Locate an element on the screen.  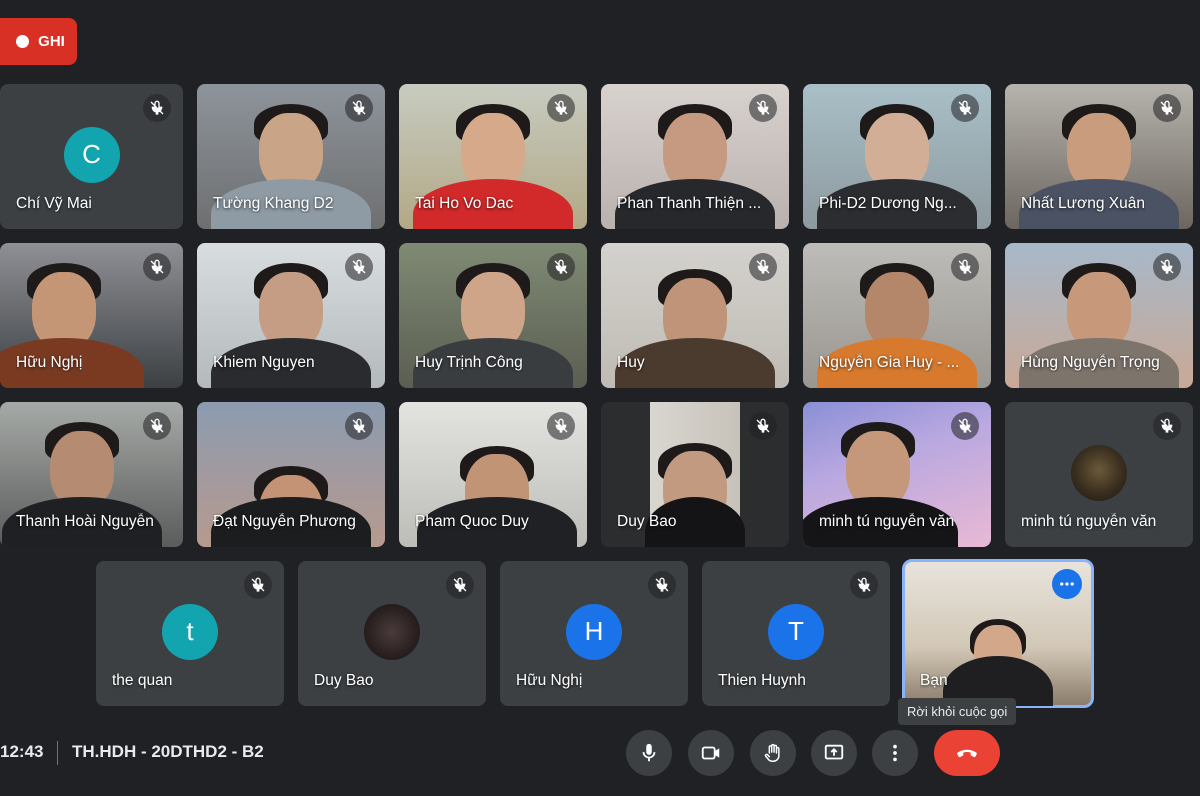
avatar: T is located at coordinates (796, 631).